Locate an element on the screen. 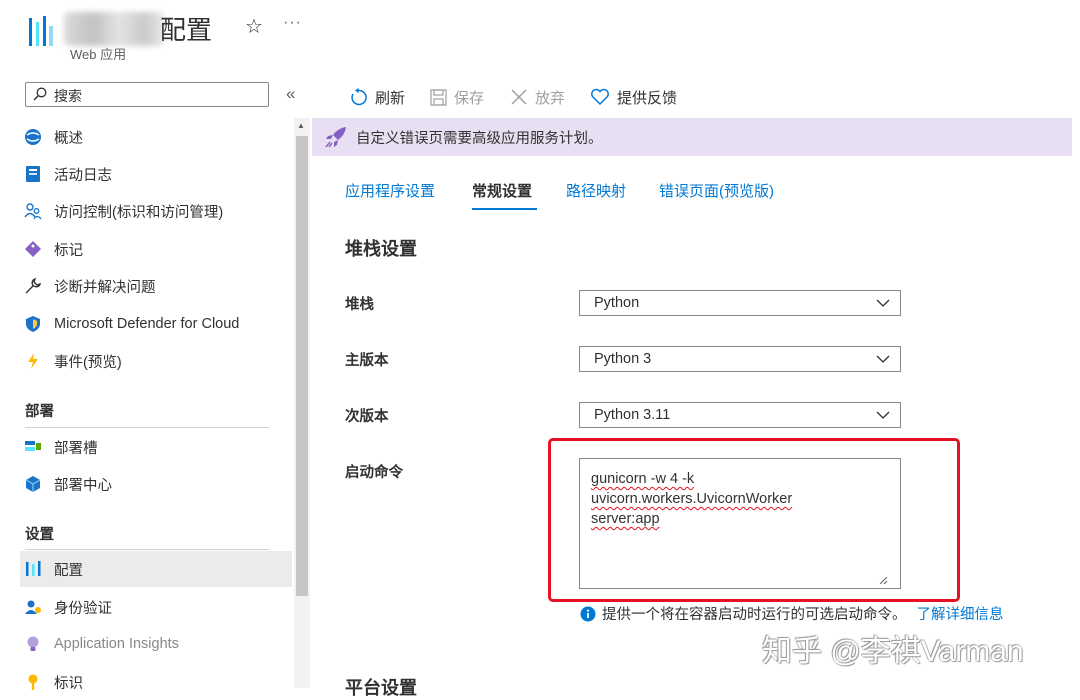  sidebar-item-label: 部署中心 is located at coordinates (83, 485).